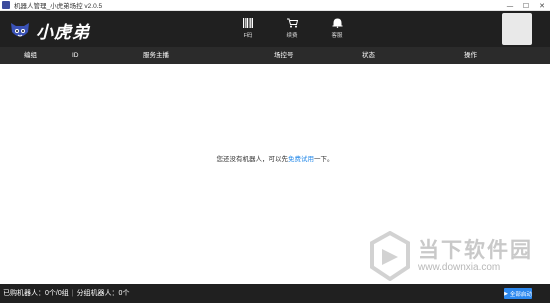 The width and height of the screenshot is (550, 303). I want to click on column-group: 编组, so click(30, 55).